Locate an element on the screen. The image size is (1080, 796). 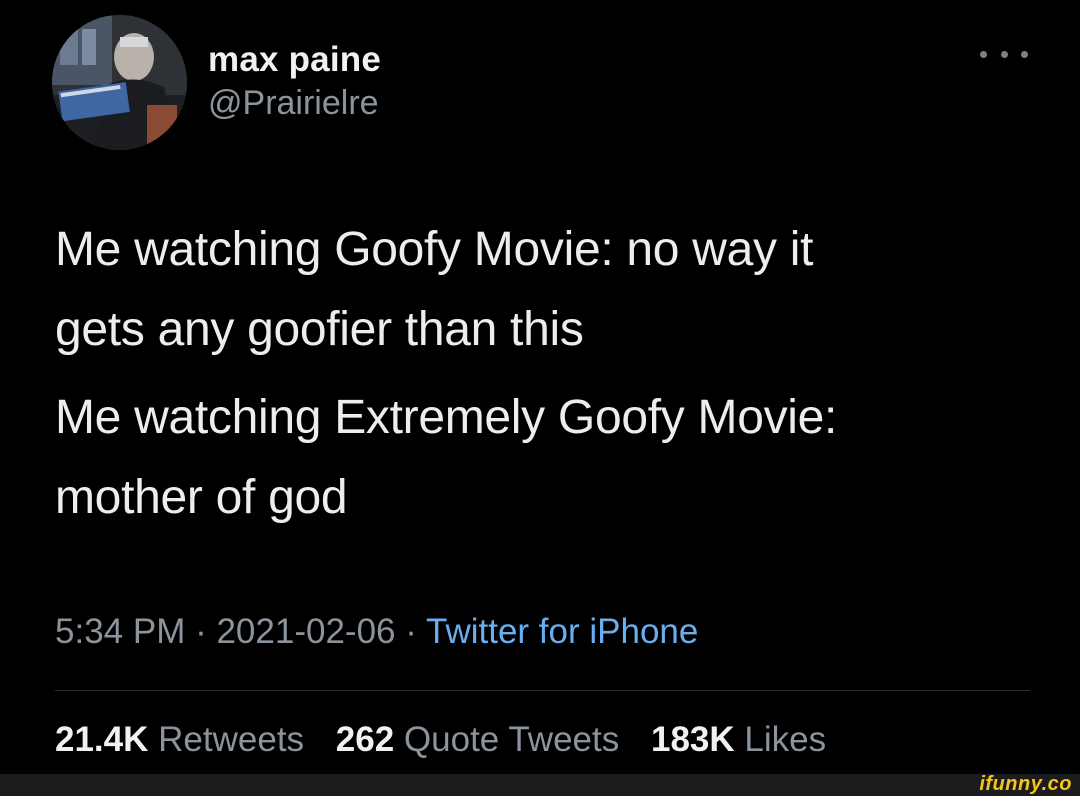
tweet-line: mother of god is located at coordinates (201, 497).